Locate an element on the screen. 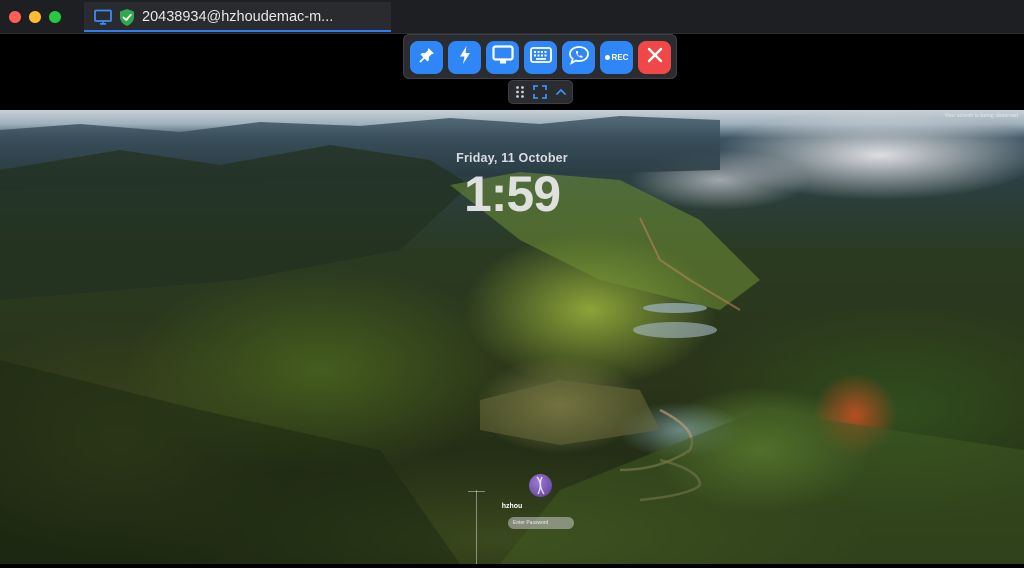 Image resolution: width=1024 pixels, height=568 pixels. chat-phone-icon is located at coordinates (579, 57).